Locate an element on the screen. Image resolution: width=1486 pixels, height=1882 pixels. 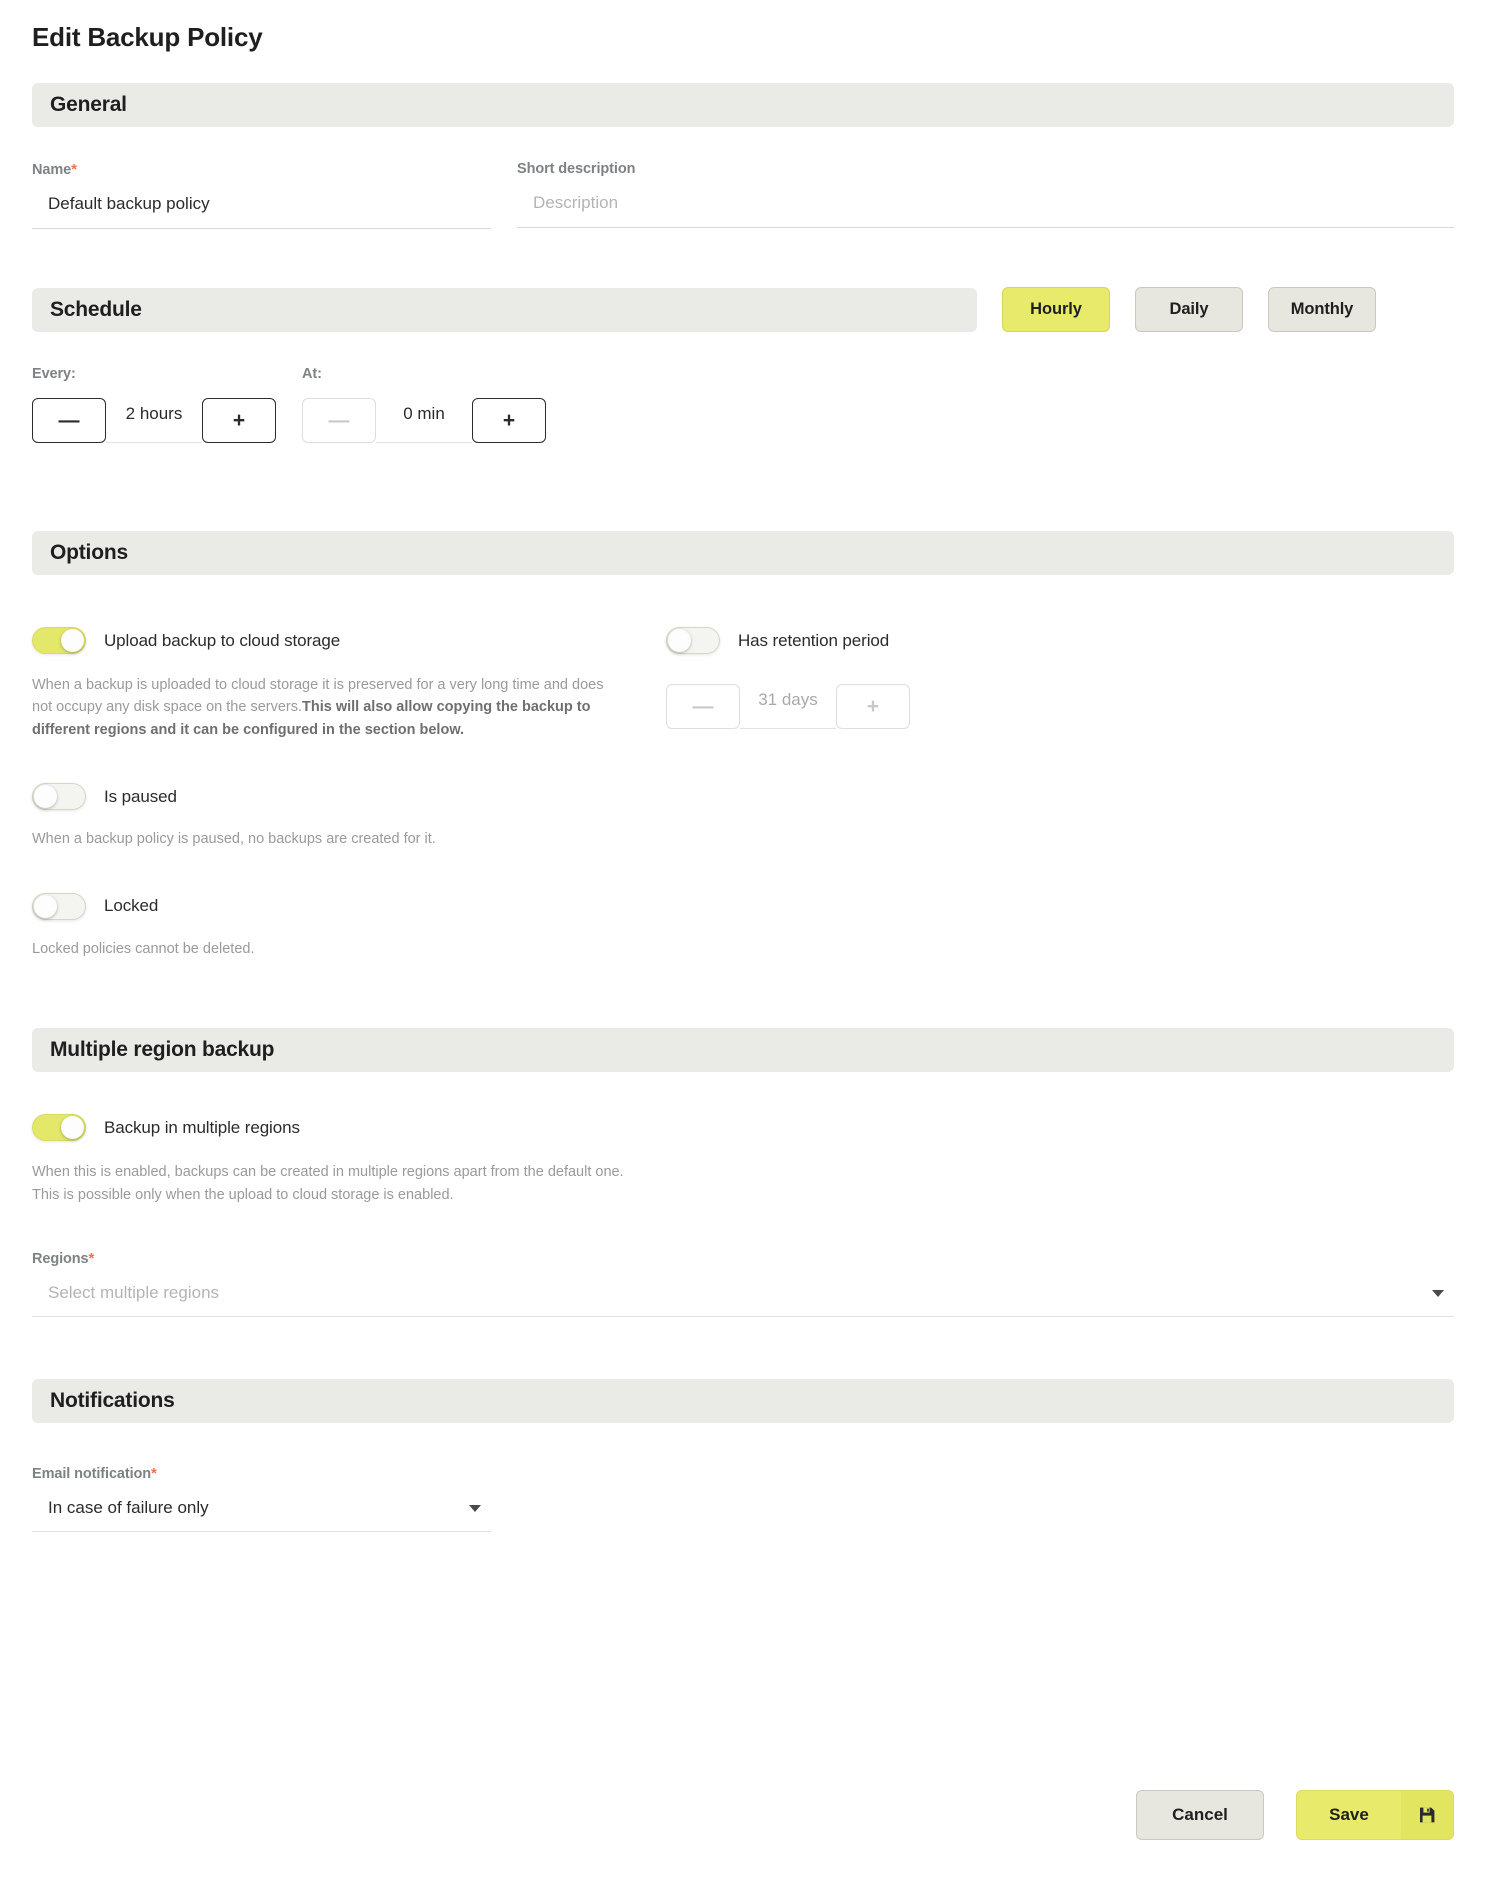
section-header-multiple-region: Multiple region backup is located at coordinates (743, 1050).